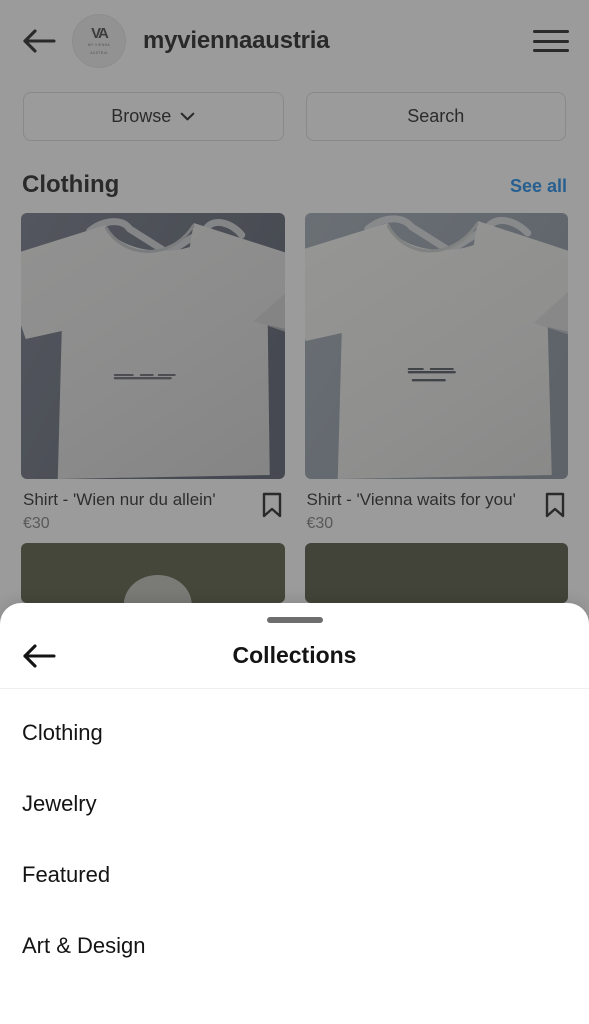 The height and width of the screenshot is (1024, 589). I want to click on collection-label: Clothing, so click(62, 732).